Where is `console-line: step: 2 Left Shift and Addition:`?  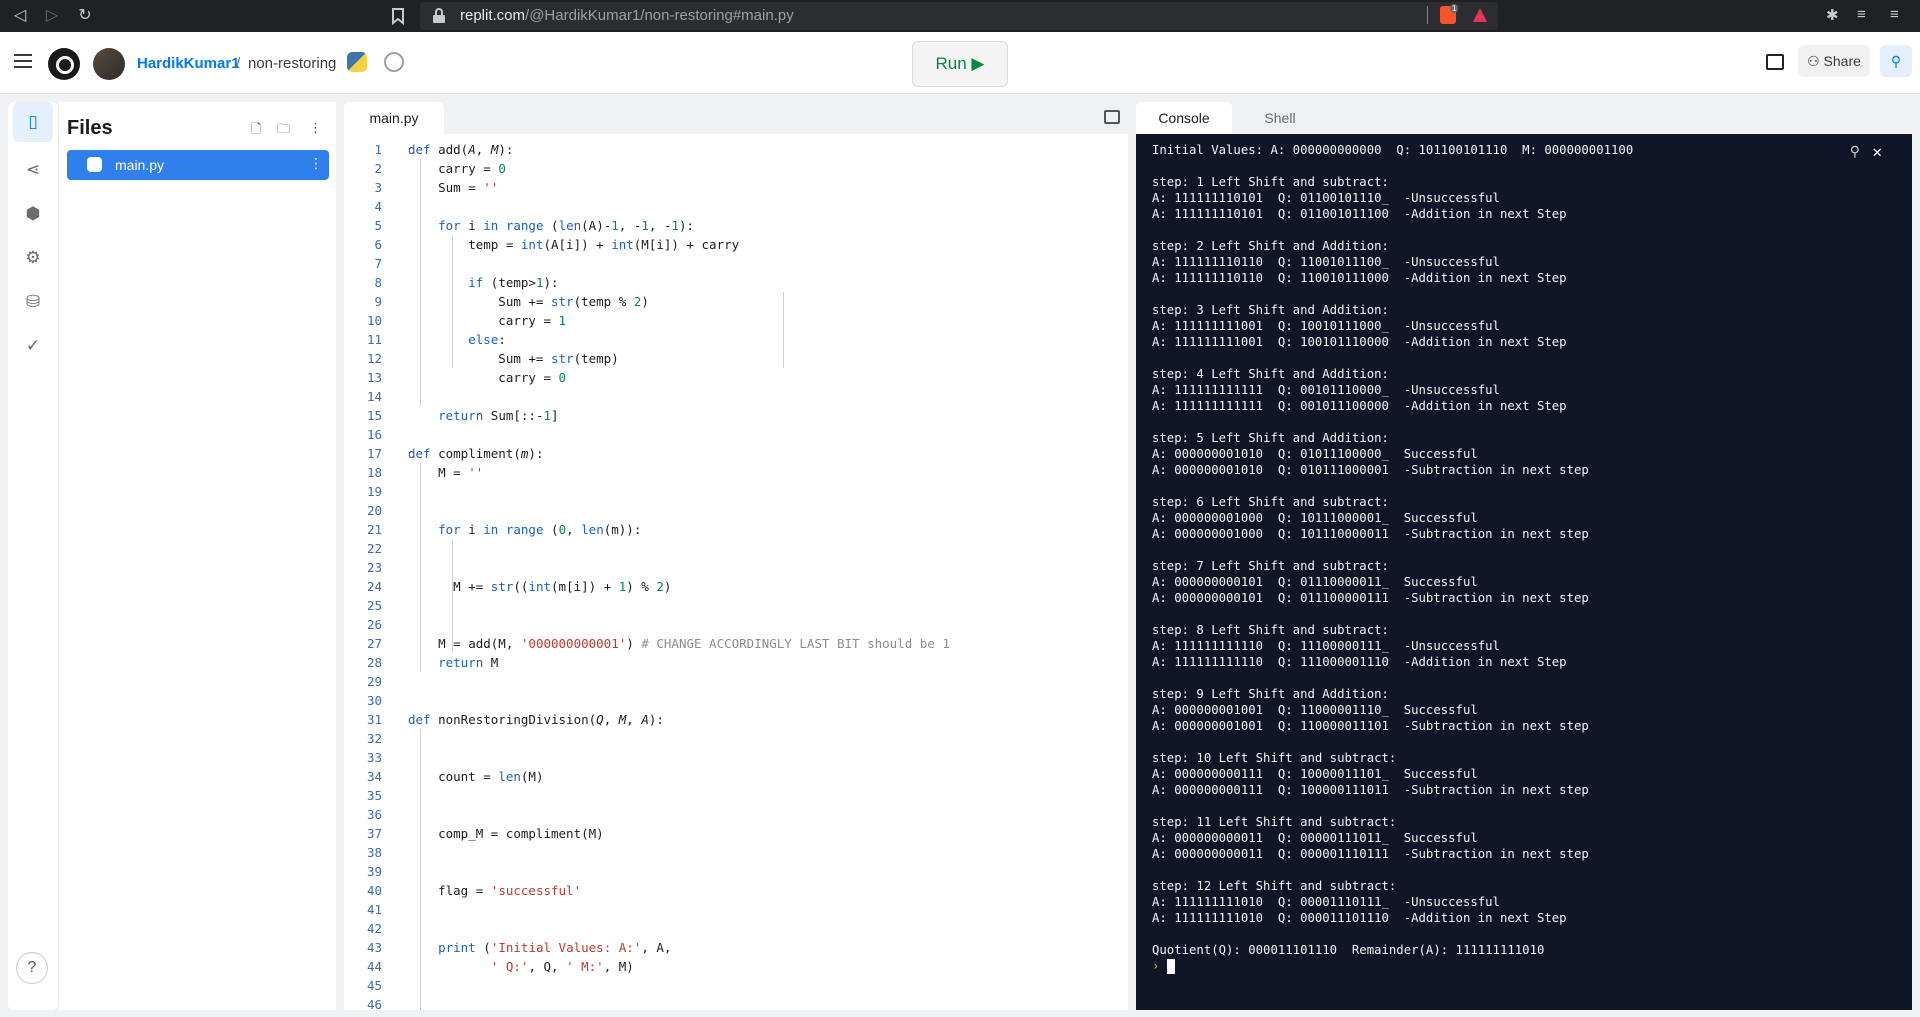 console-line: step: 2 Left Shift and Addition: is located at coordinates (1270, 246).